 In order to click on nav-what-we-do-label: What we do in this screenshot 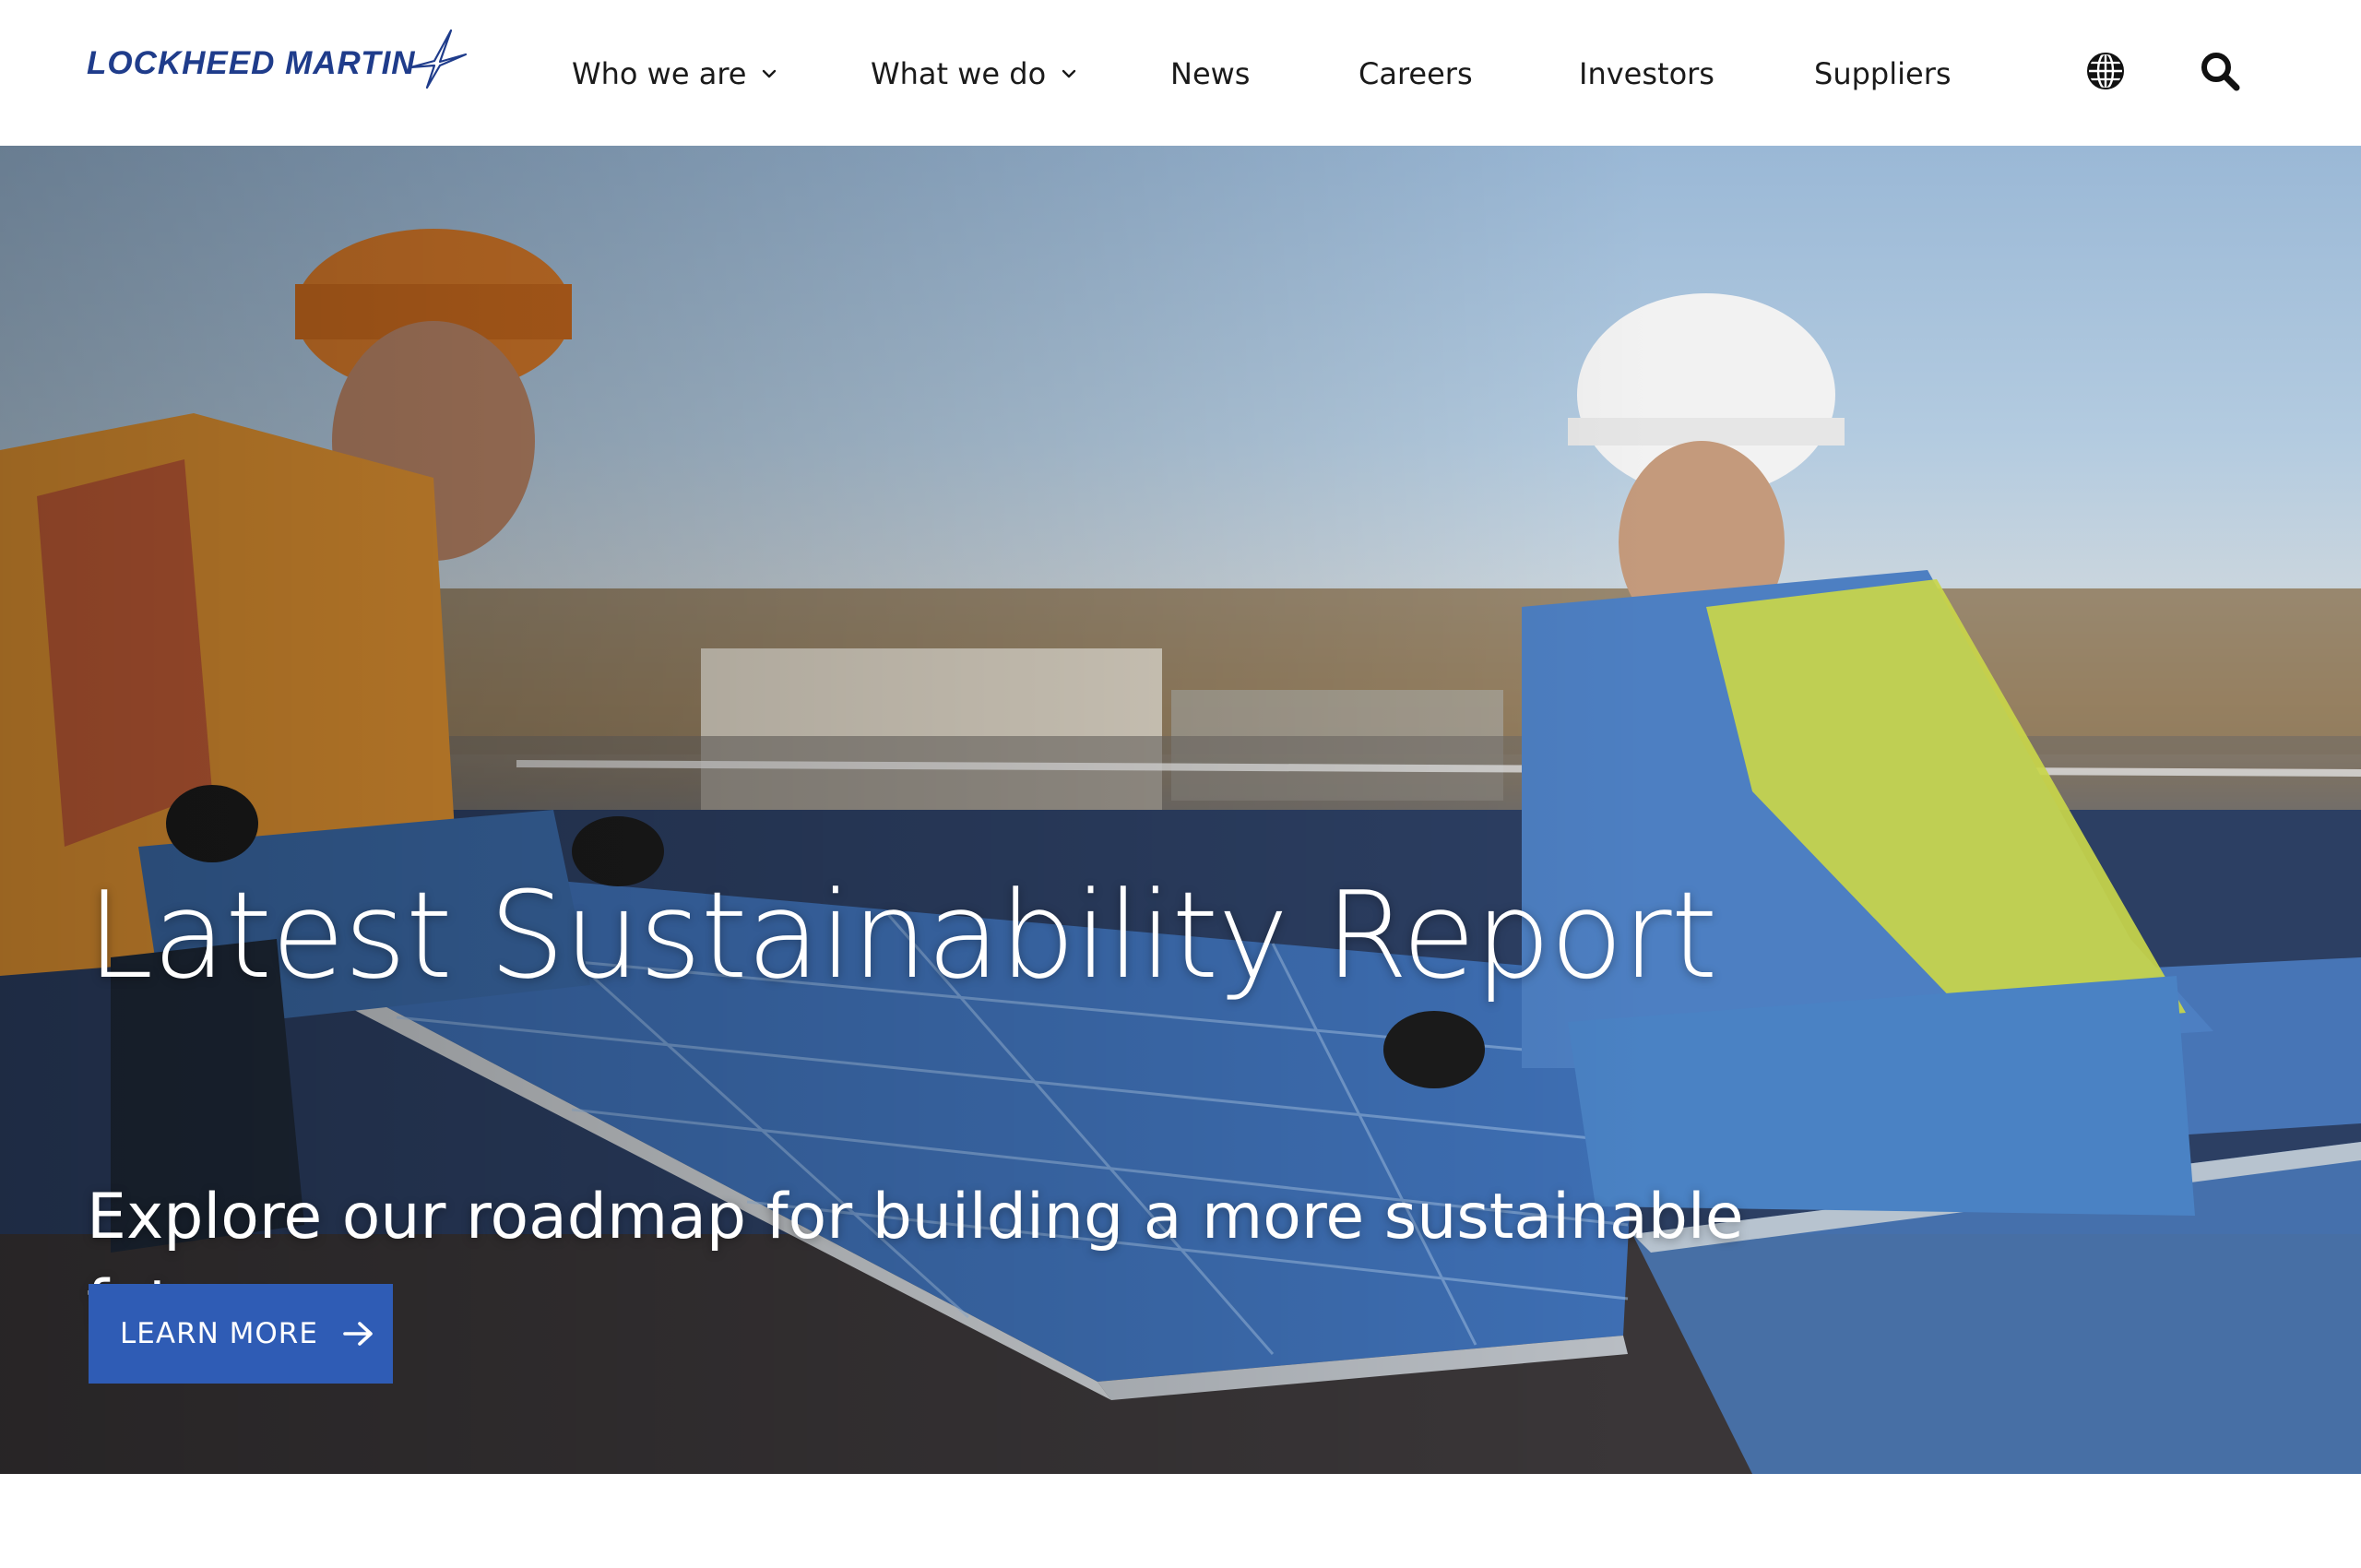, I will do `click(959, 73)`.